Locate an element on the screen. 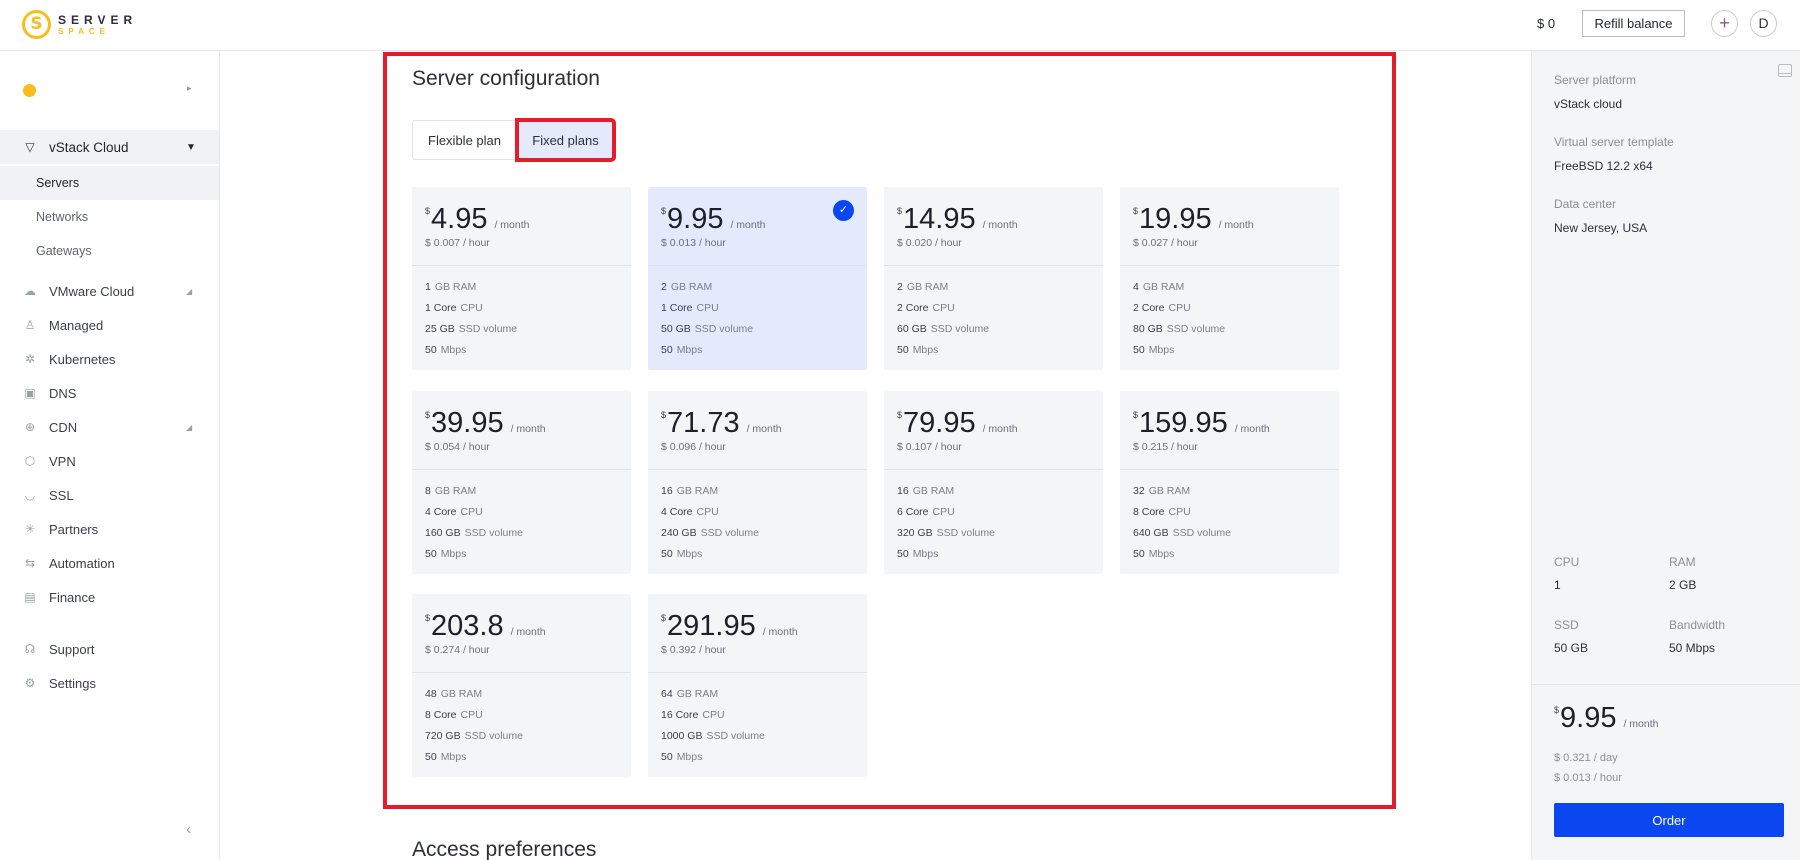  plan-price-value: 291.95 is located at coordinates (711, 626).